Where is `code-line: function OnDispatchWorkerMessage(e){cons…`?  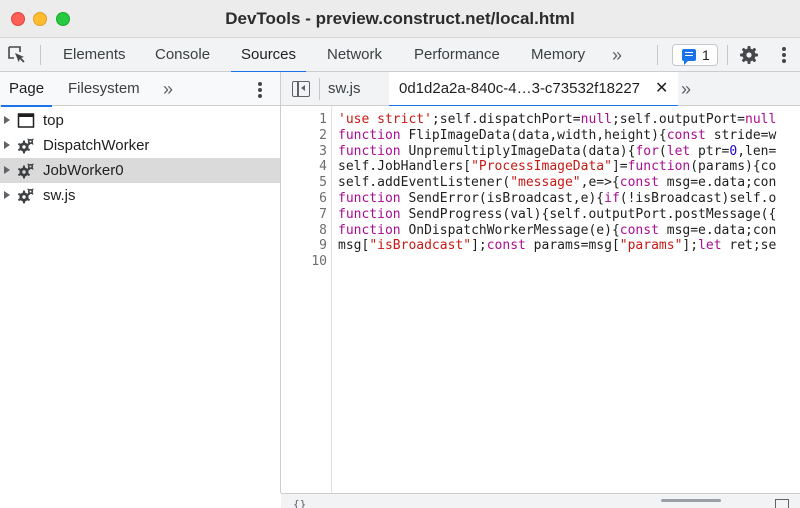
code-line: function OnDispatchWorkerMessage(e){cons… is located at coordinates (557, 231).